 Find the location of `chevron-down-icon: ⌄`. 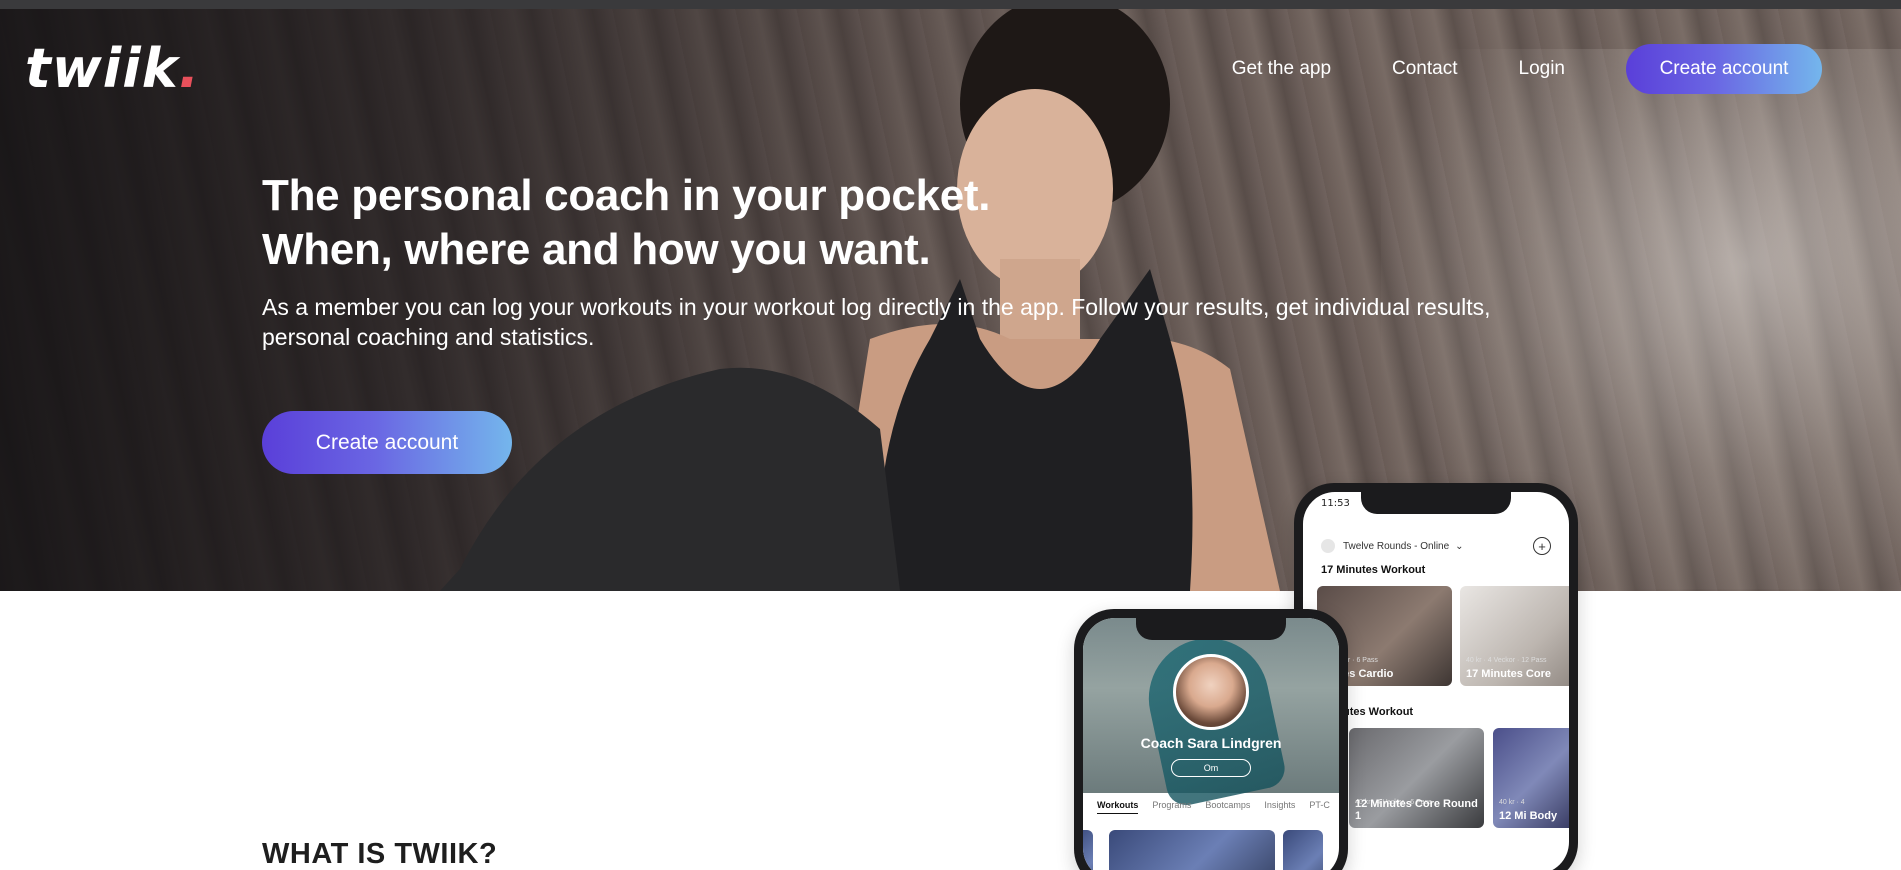

chevron-down-icon: ⌄ is located at coordinates (1459, 546).